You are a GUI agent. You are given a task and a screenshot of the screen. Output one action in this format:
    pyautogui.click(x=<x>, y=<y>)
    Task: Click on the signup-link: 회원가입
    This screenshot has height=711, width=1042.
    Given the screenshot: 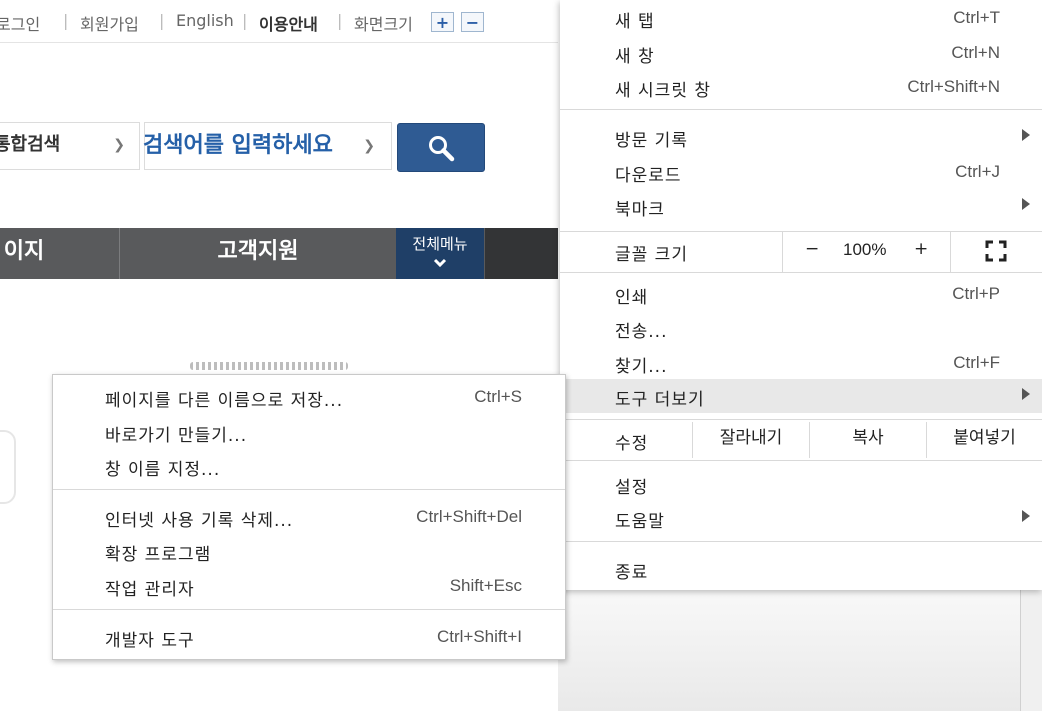 What is the action you would take?
    pyautogui.click(x=109, y=23)
    